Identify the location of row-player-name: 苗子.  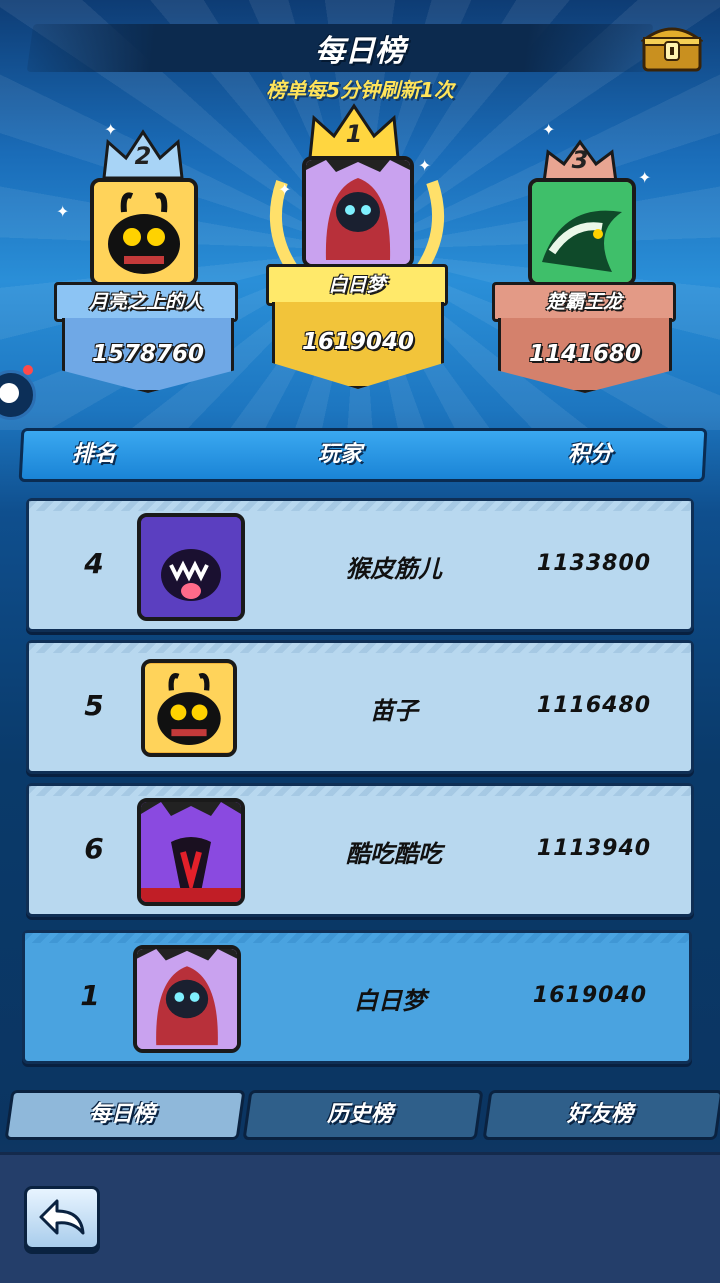
(394, 711).